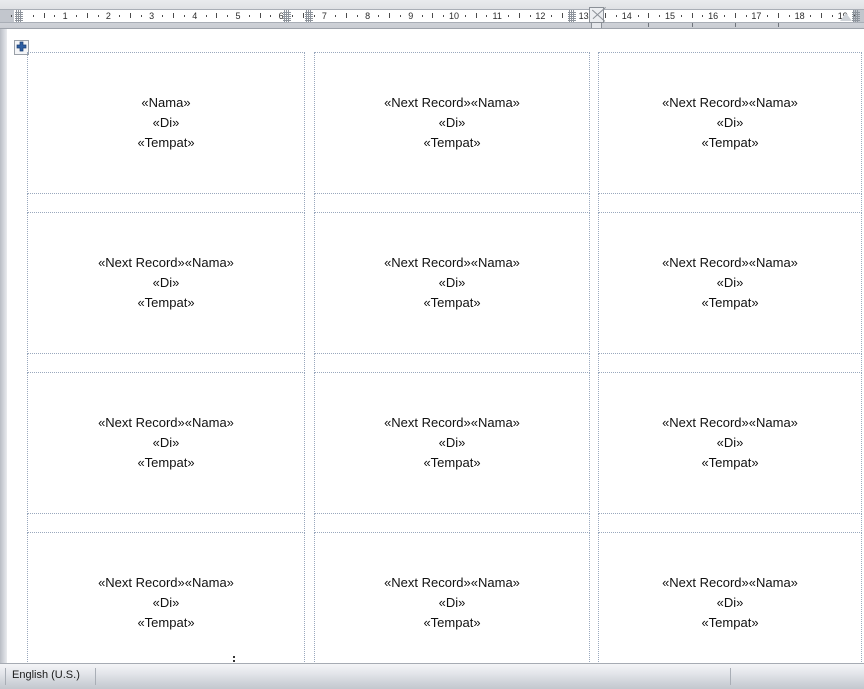 The width and height of the screenshot is (864, 689). I want to click on label-cell-r3c1: «Next Record»«Nama» «Di» «Tempat», so click(166, 443).